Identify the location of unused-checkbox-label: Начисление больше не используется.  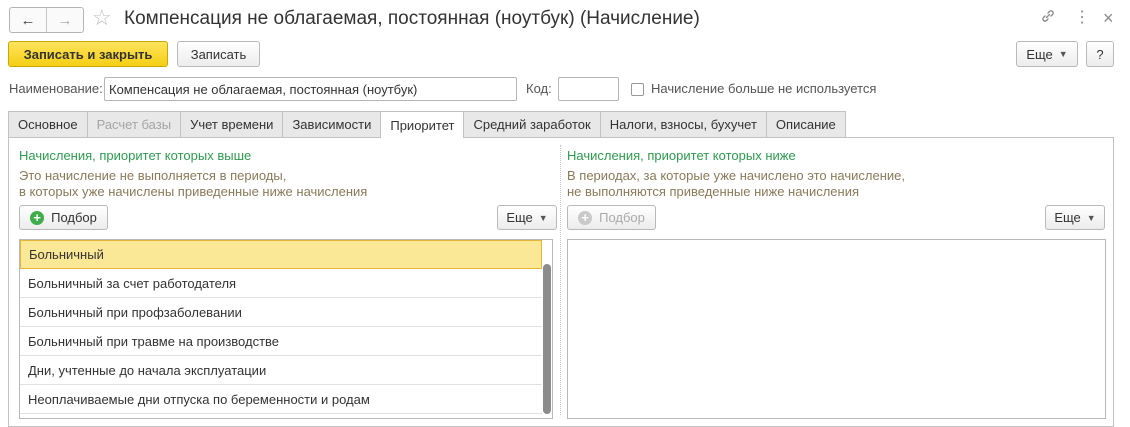
(764, 88).